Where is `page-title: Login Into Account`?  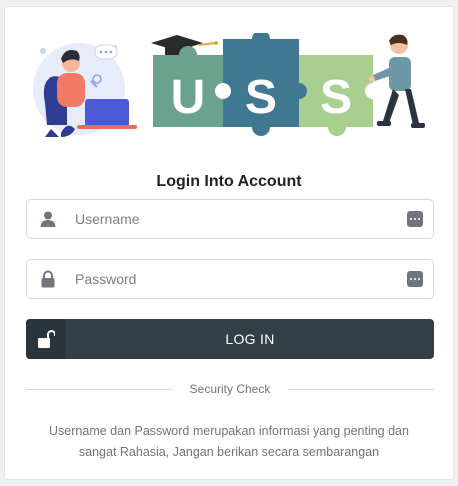 page-title: Login Into Account is located at coordinates (229, 181).